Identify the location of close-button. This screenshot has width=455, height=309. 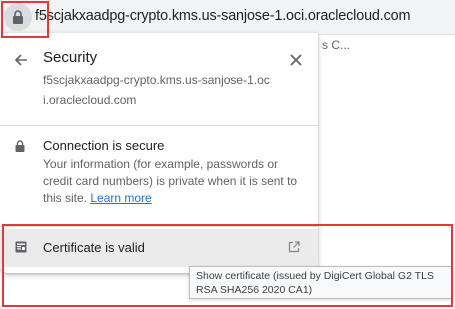
(296, 60).